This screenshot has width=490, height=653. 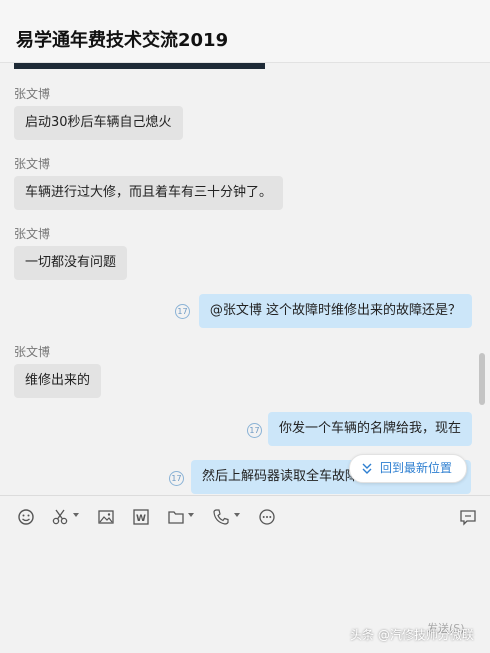 What do you see at coordinates (245, 515) in the screenshot?
I see `input-toolbar: W` at bounding box center [245, 515].